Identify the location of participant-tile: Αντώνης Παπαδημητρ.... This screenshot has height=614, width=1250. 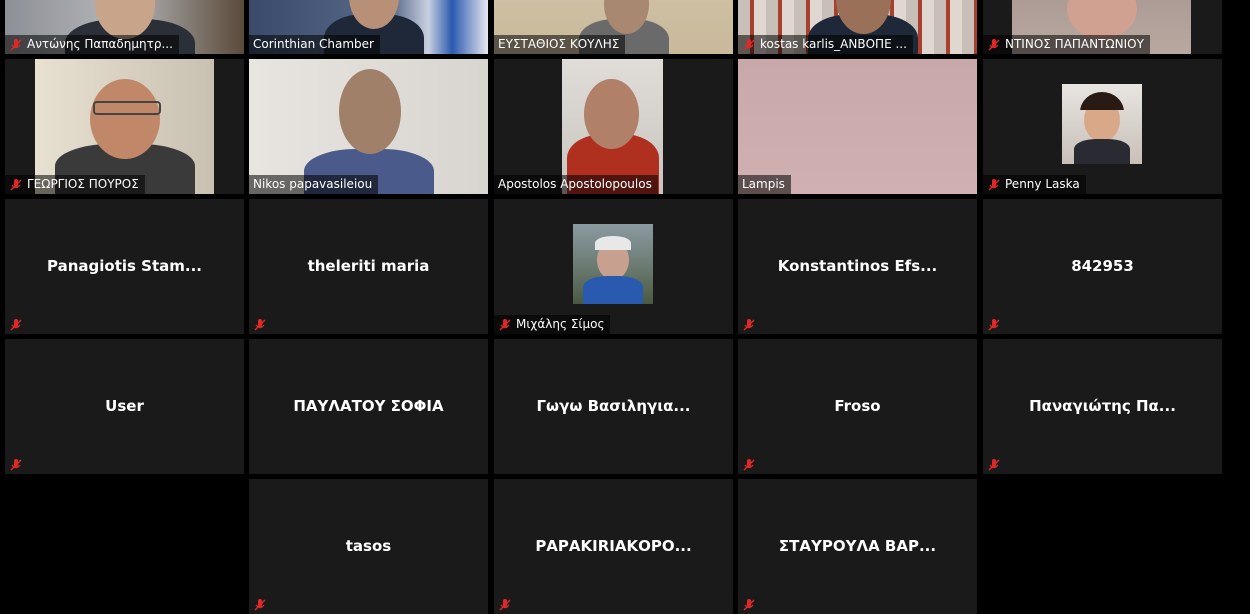
(124, 27).